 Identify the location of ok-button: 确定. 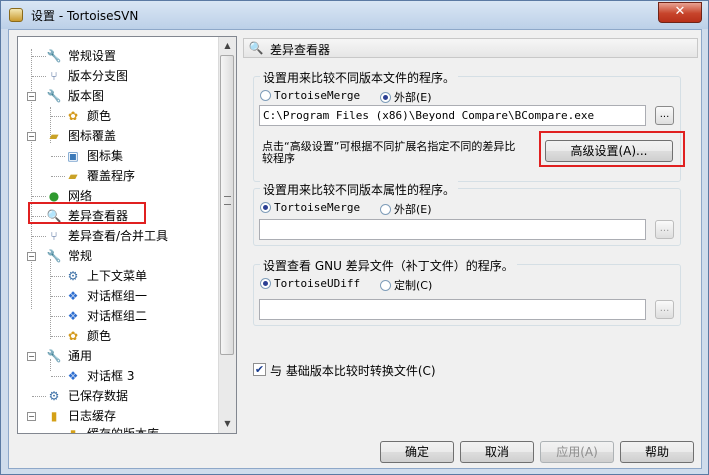
(417, 452).